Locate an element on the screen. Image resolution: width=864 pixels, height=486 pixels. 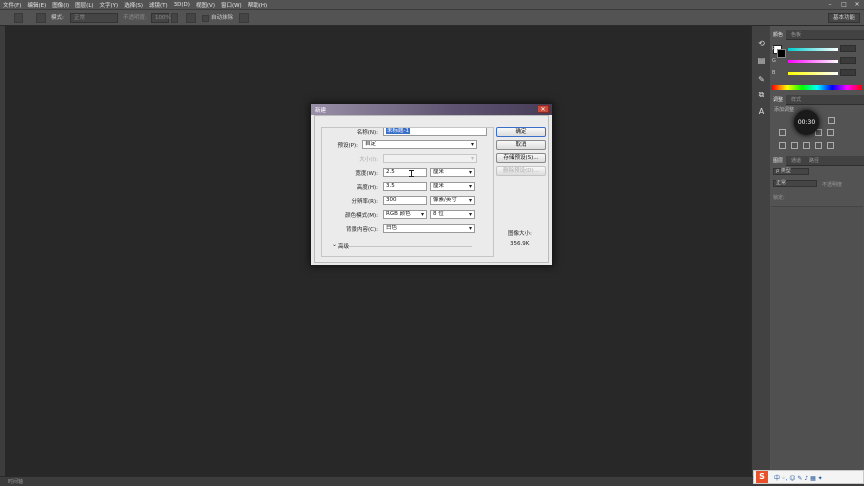
status-bar: 时间轴 is located at coordinates (432, 481).